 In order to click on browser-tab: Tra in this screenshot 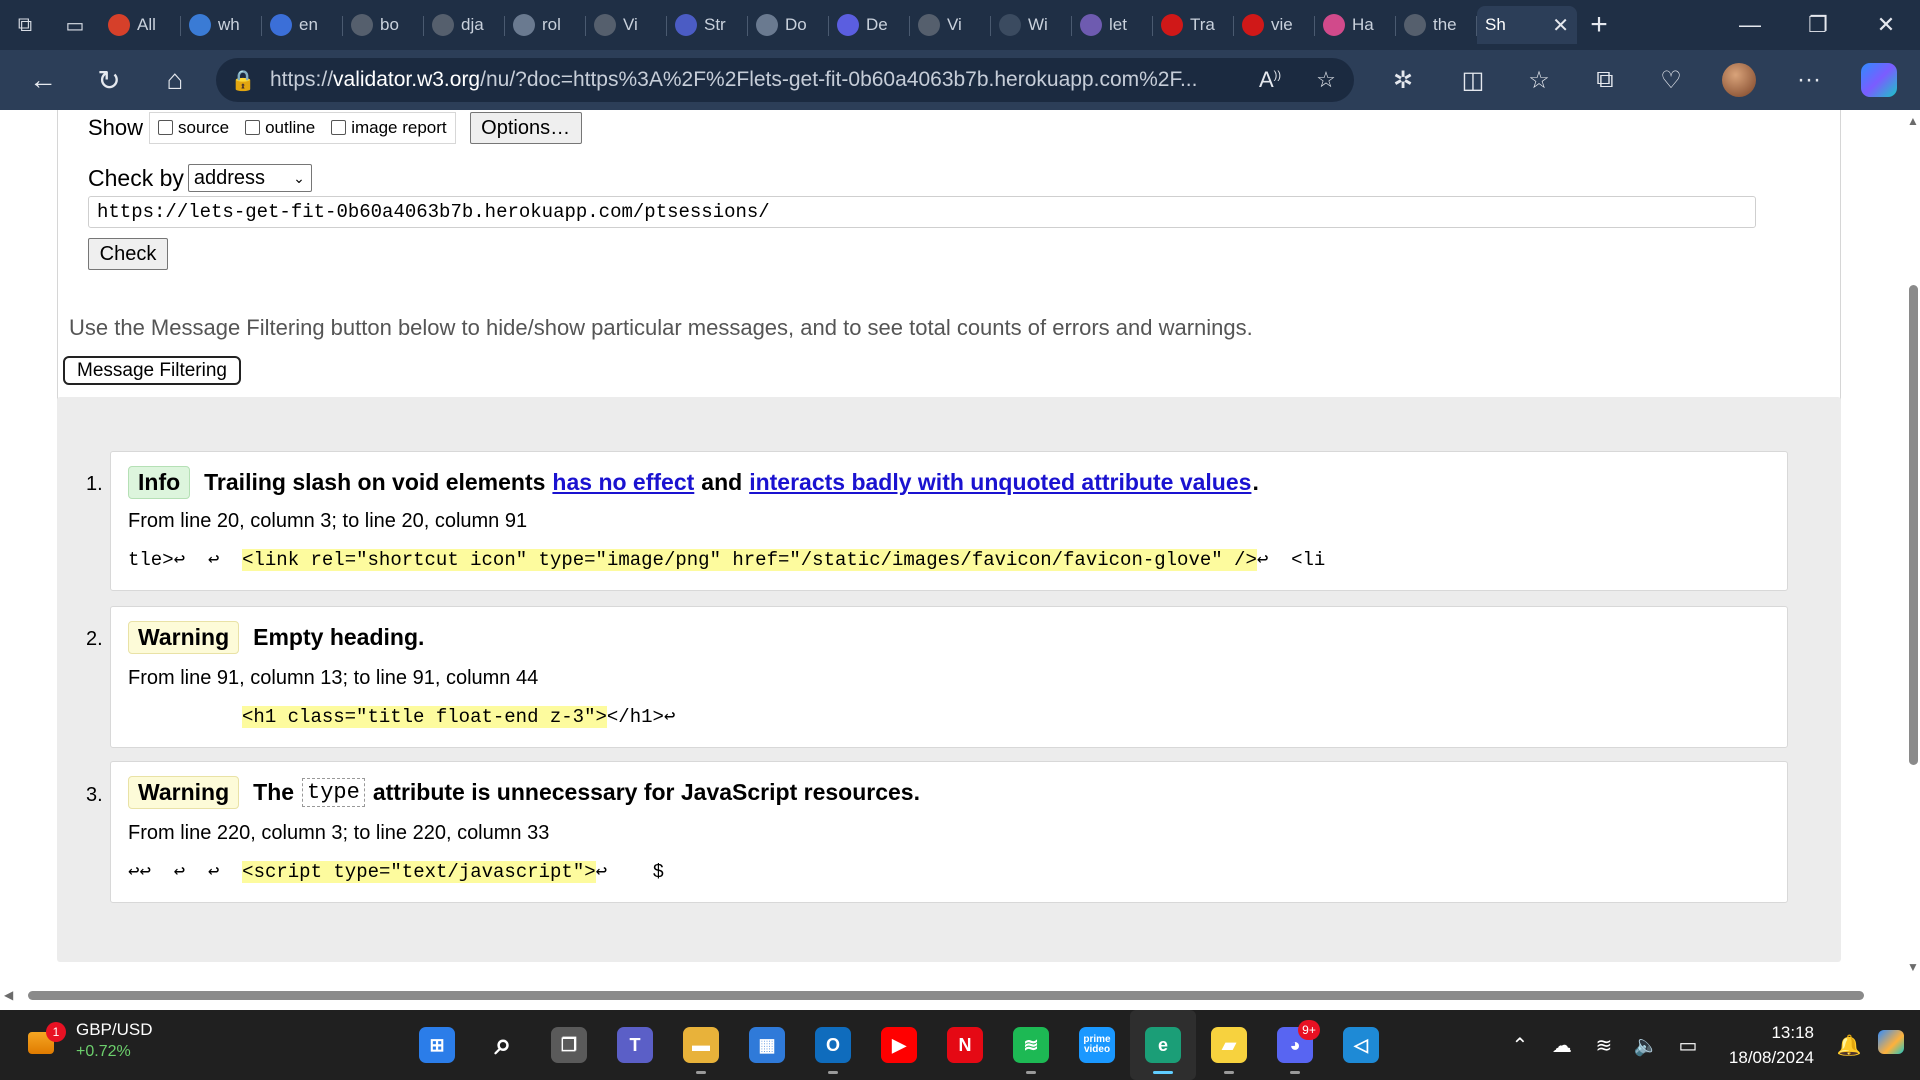, I will do `click(1193, 25)`.